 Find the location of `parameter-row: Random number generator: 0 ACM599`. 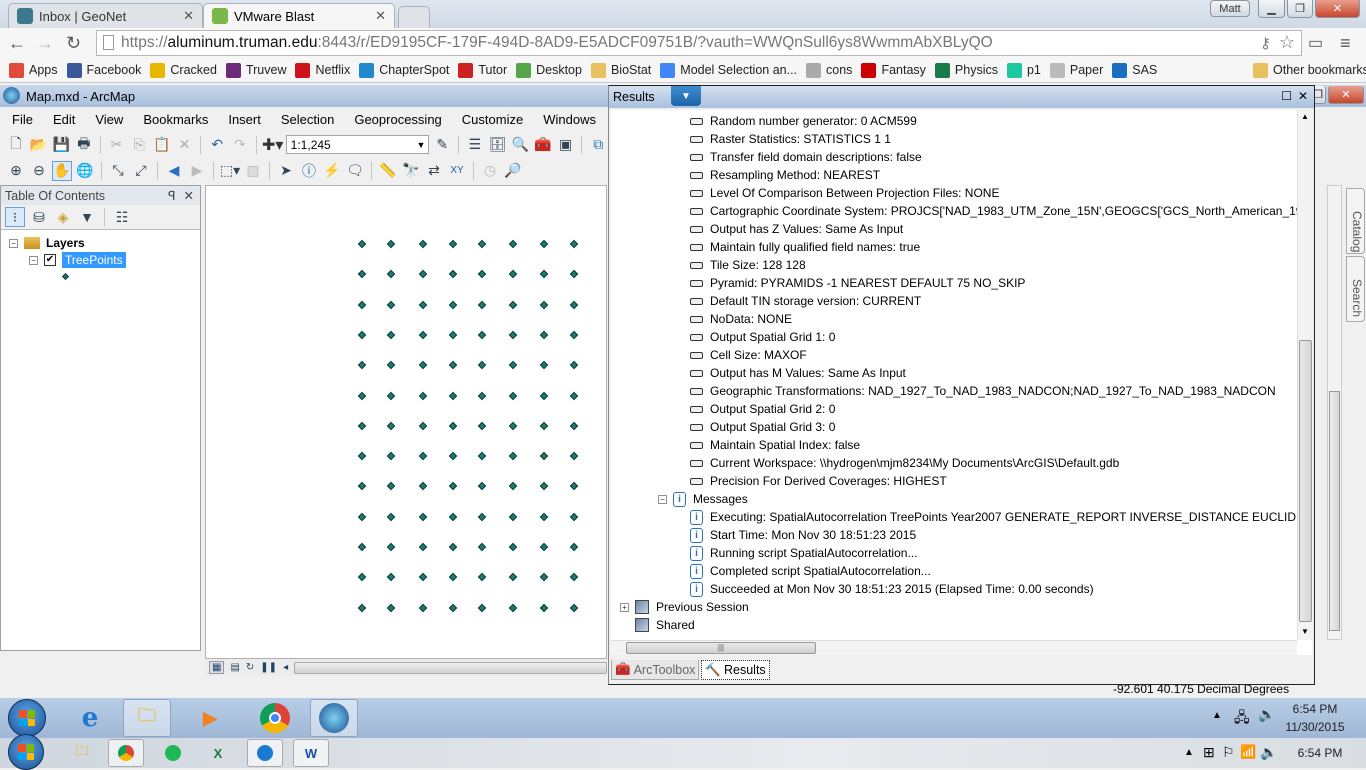

parameter-row: Random number generator: 0 ACM599 is located at coordinates (803, 121).